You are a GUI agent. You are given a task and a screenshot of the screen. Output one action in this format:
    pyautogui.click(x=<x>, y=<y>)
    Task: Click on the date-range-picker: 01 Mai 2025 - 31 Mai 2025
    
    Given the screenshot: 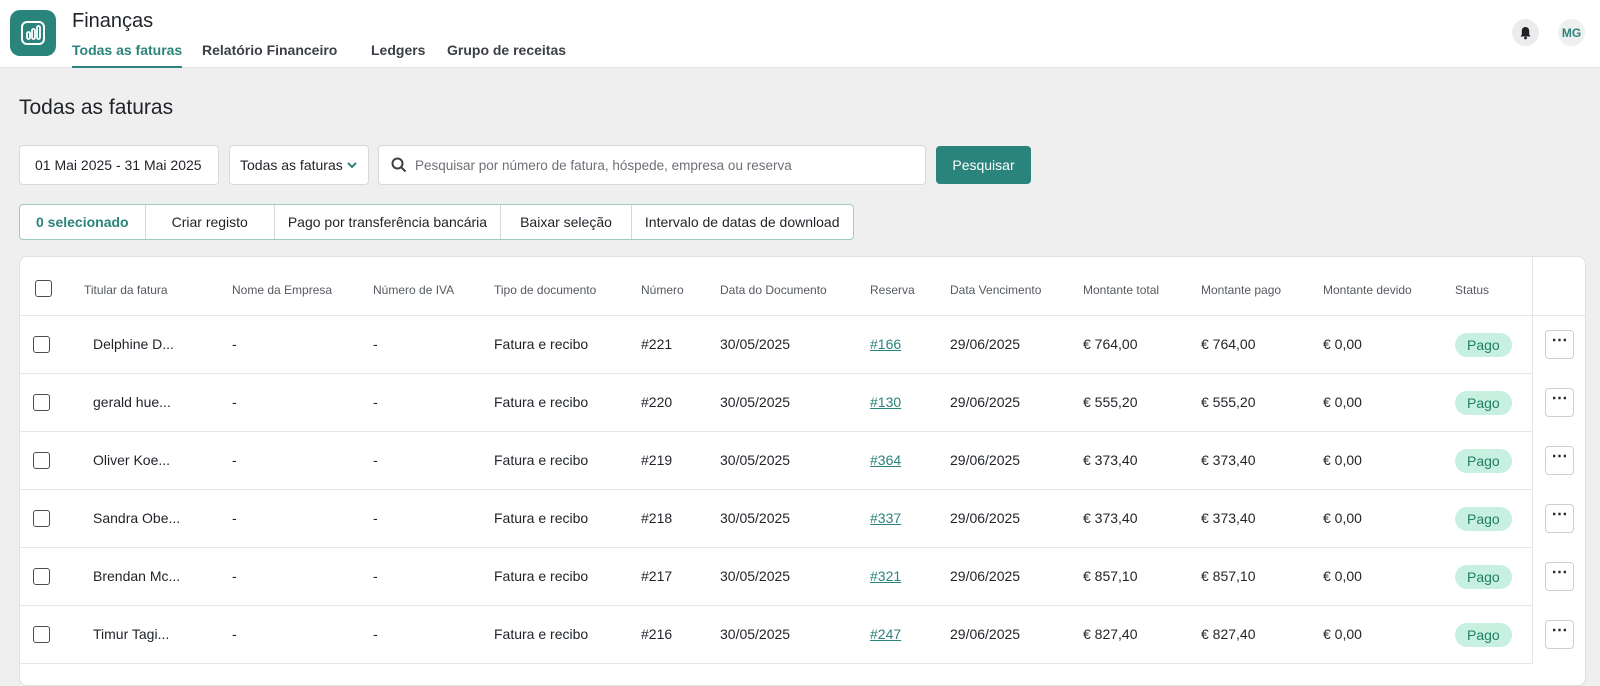 What is the action you would take?
    pyautogui.click(x=119, y=165)
    